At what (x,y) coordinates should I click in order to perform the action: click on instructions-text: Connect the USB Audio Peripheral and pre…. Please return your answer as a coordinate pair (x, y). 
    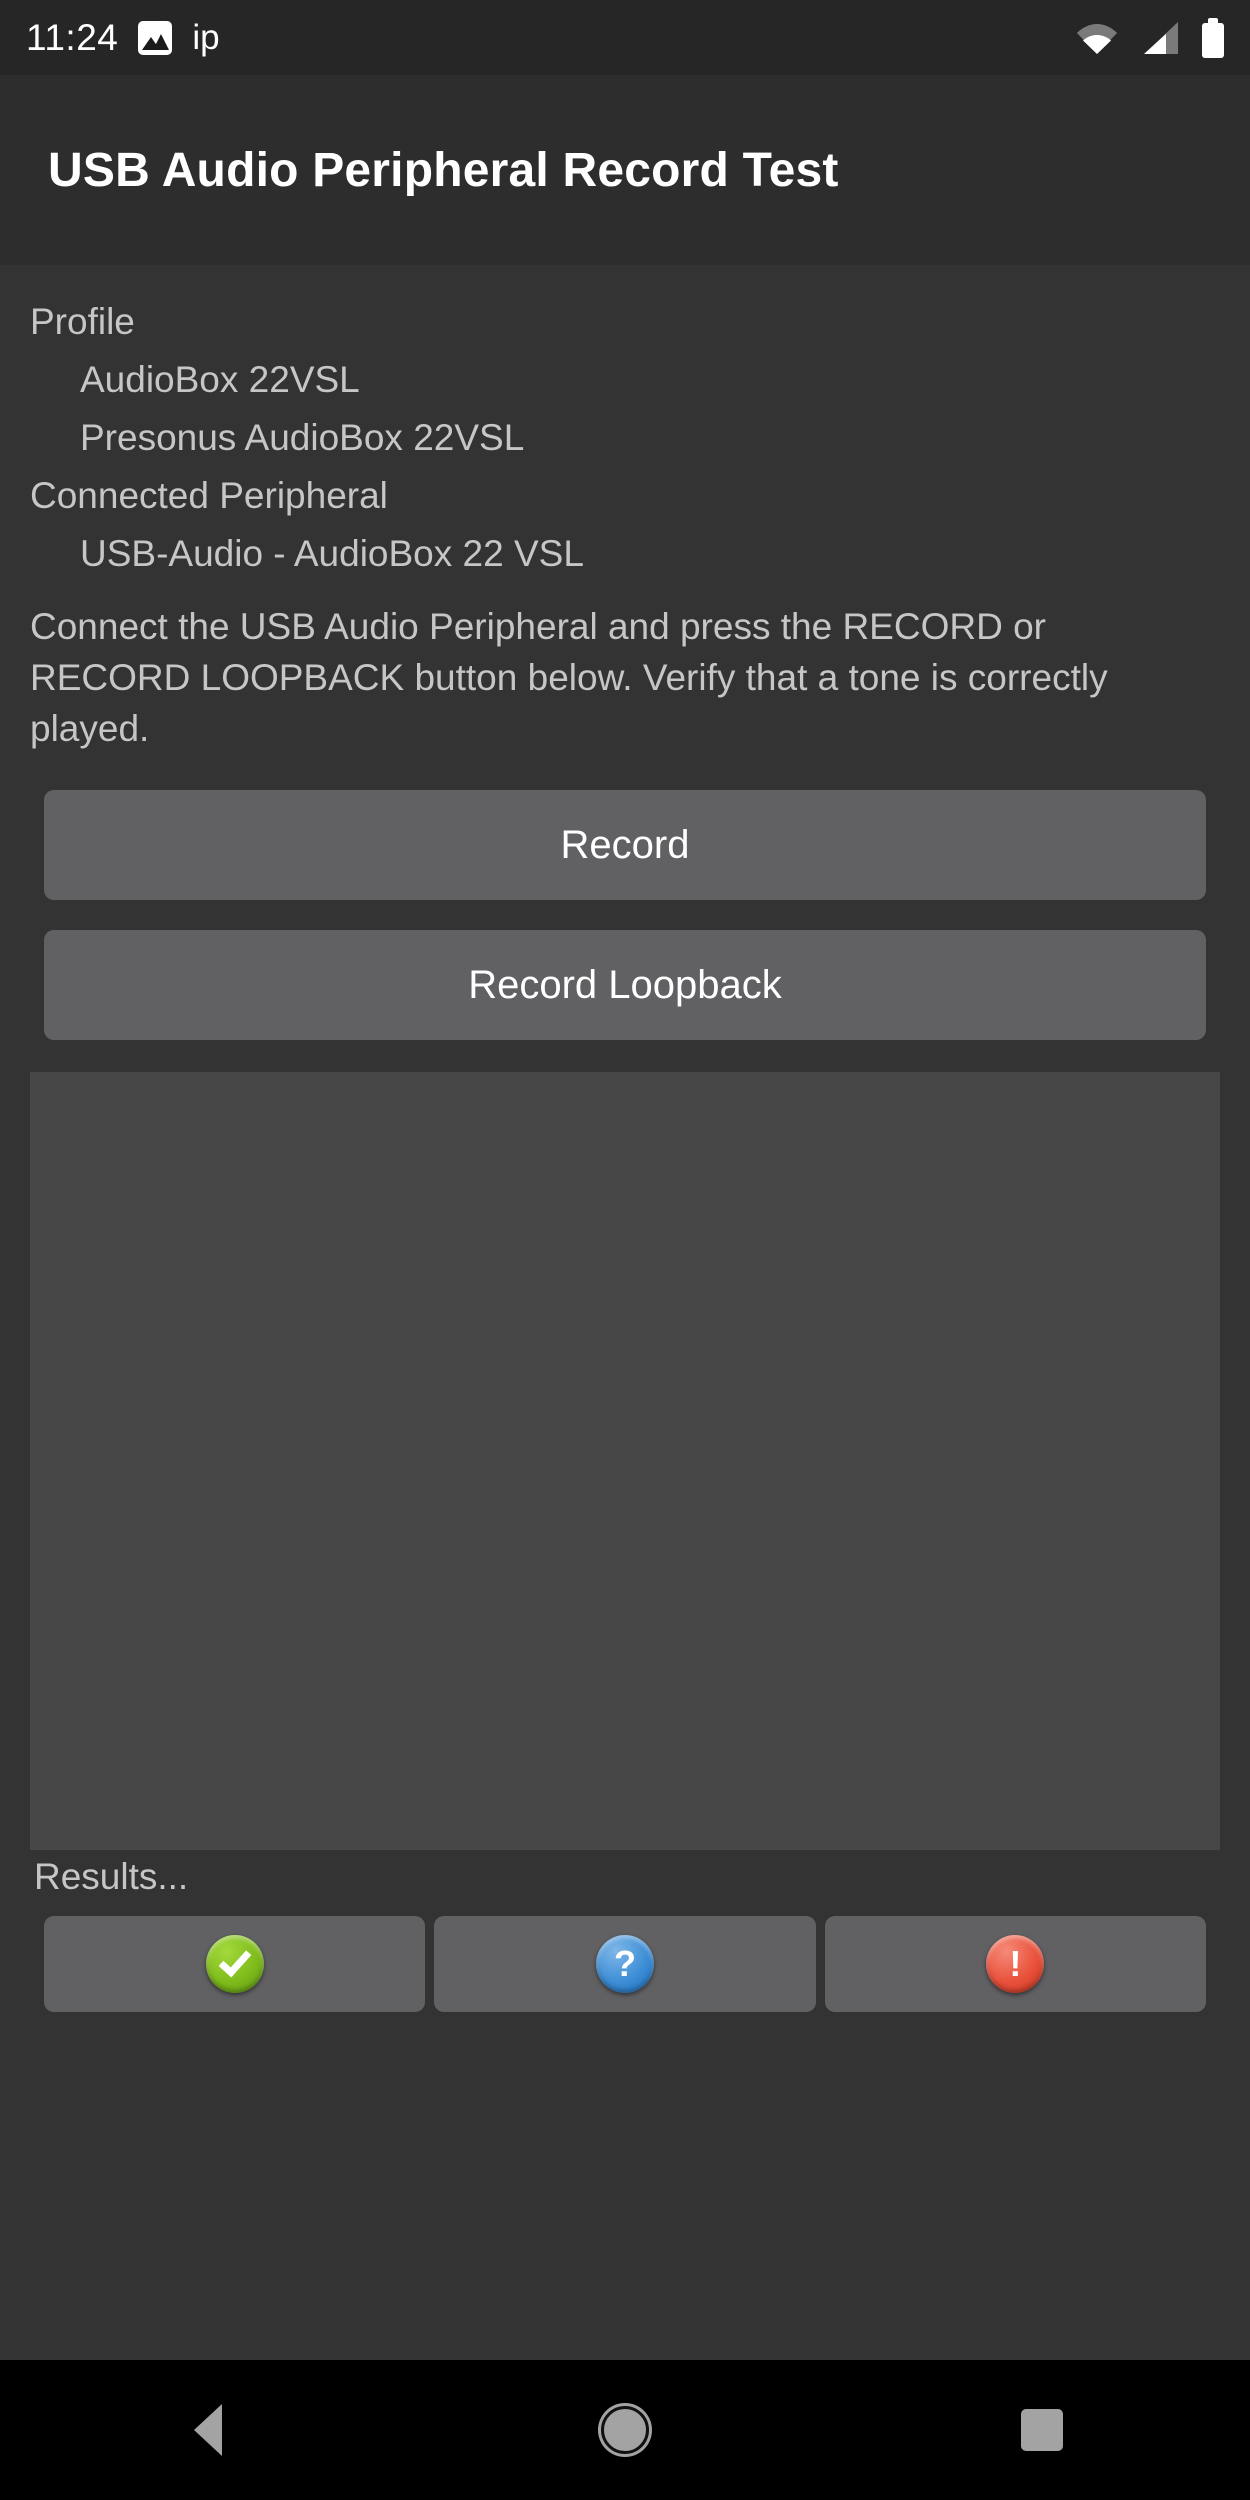
    Looking at the image, I should click on (569, 677).